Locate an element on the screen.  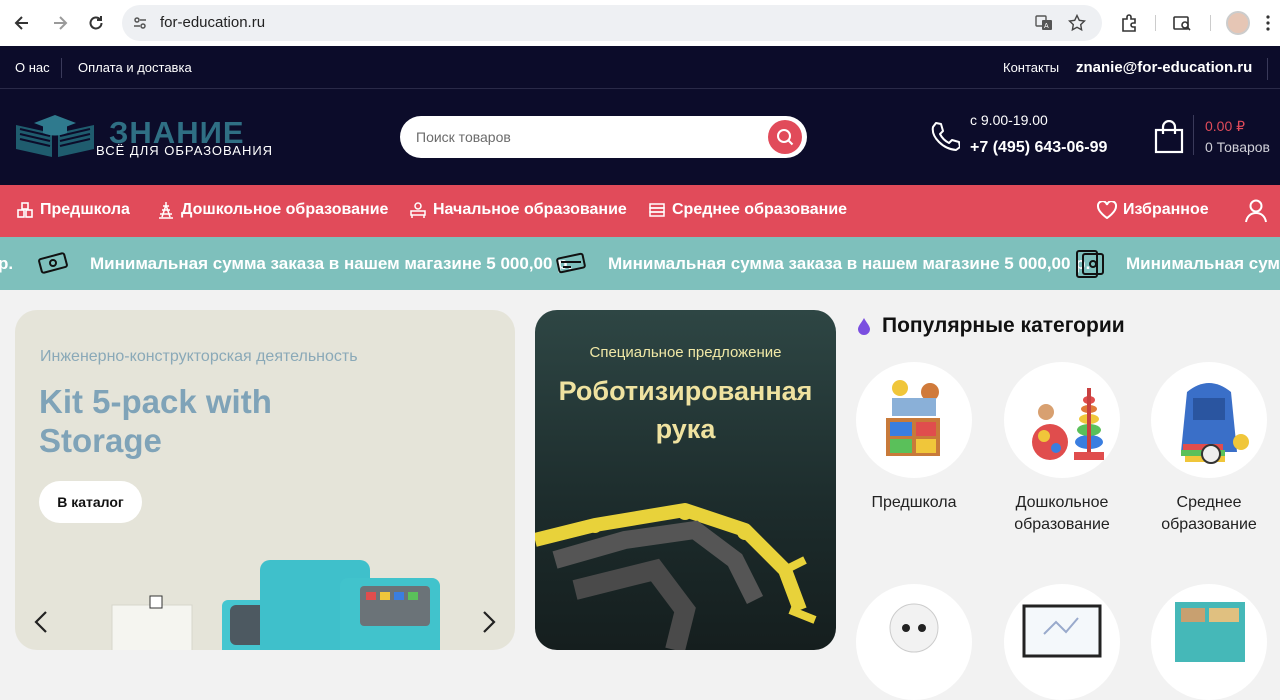
phone-icon is located at coordinates (944, 138).